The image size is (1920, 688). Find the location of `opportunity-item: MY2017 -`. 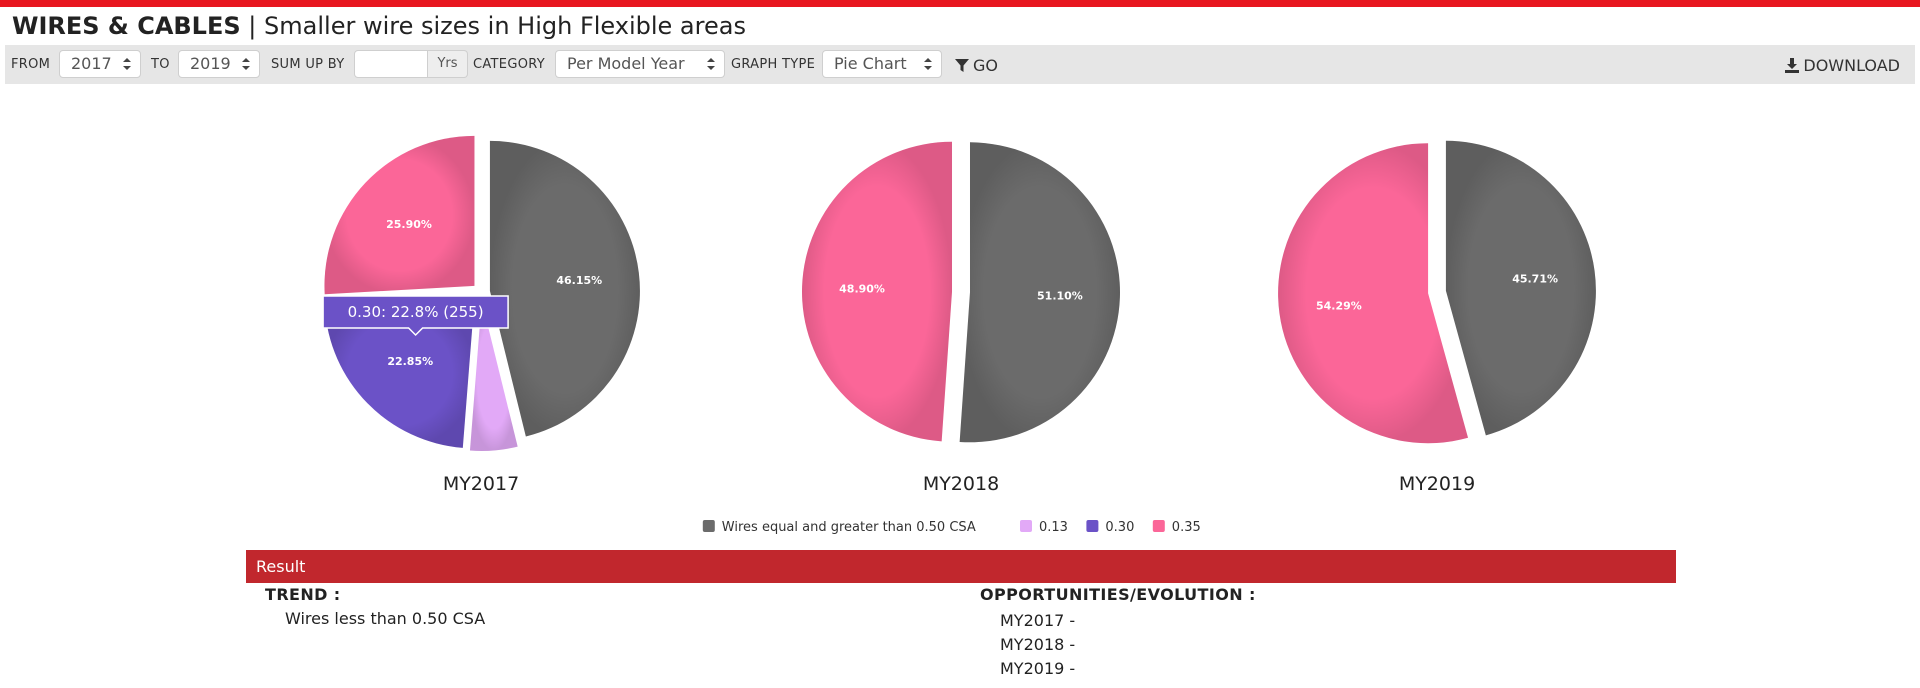

opportunity-item: MY2017 - is located at coordinates (1038, 620).